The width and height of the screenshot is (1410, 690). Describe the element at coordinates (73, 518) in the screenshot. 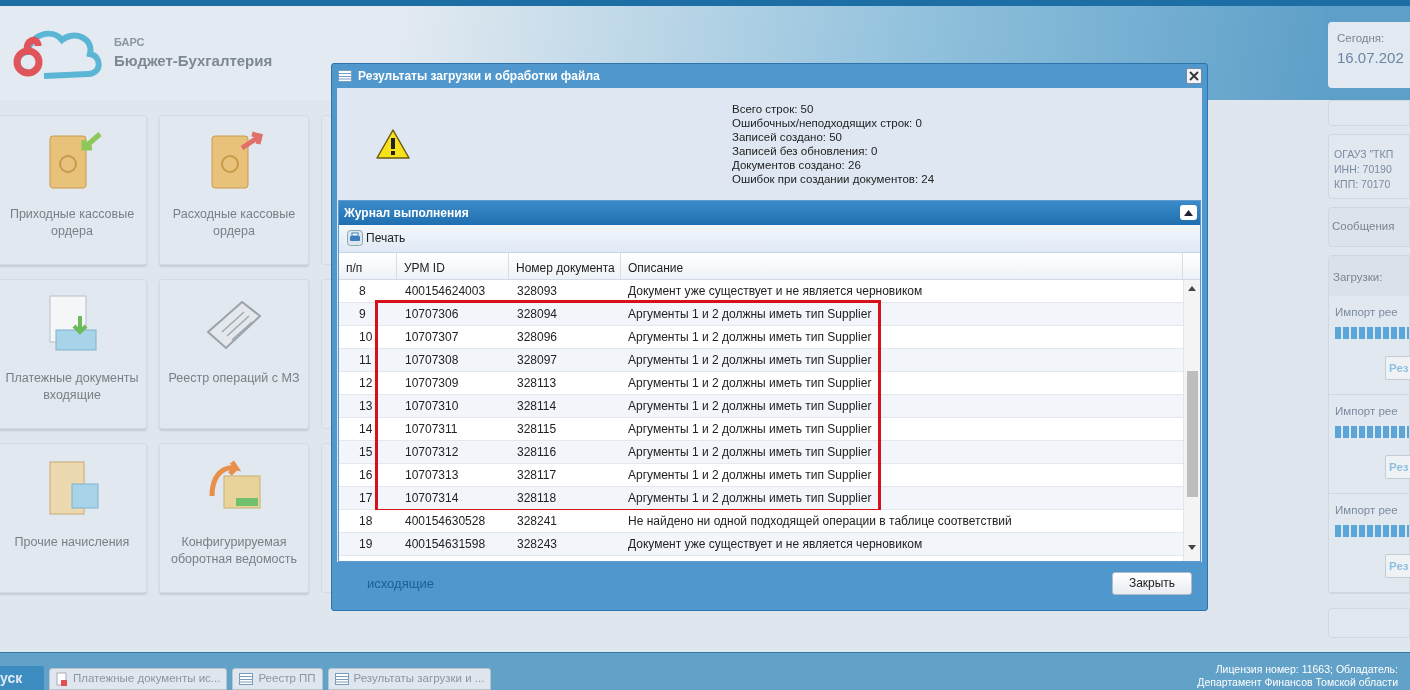

I see `menu-tile: Прочие начисления` at that location.